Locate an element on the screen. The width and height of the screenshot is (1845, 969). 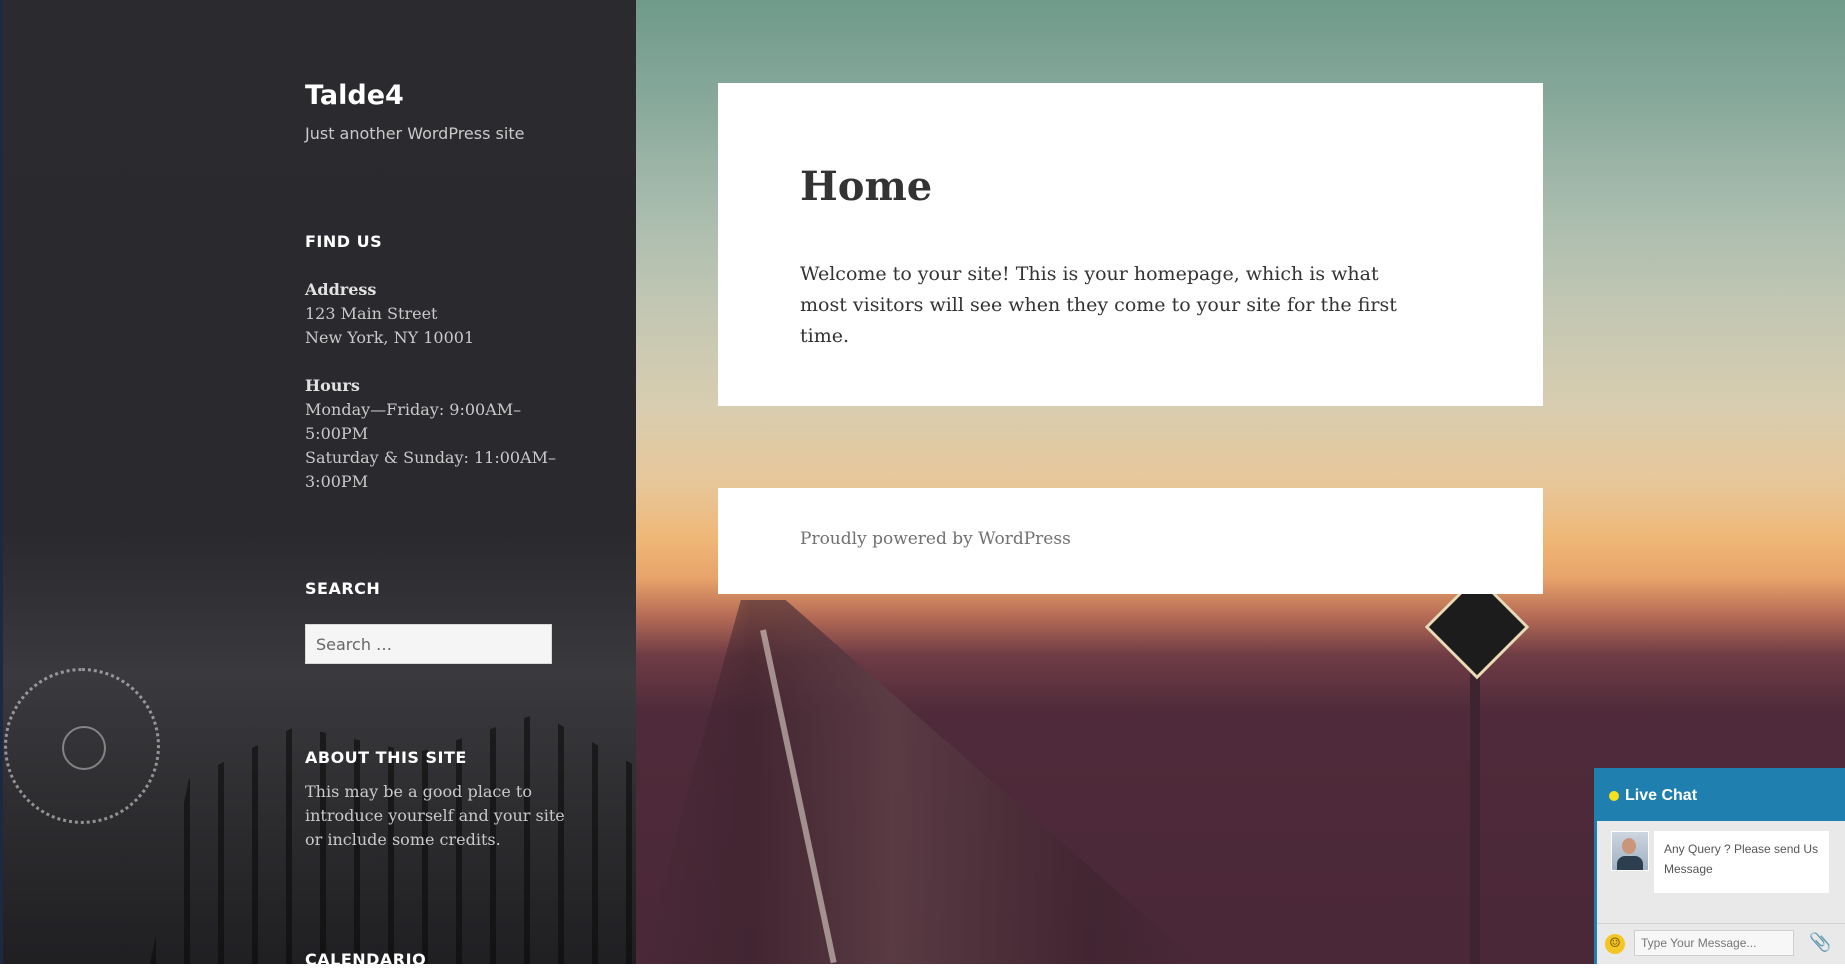
site-description: Just another WordPress site is located at coordinates (415, 133).